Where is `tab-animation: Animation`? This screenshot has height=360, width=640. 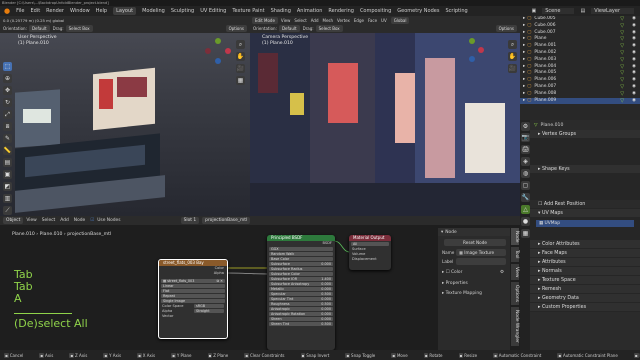
tab-animation: Animation is located at coordinates (310, 11).